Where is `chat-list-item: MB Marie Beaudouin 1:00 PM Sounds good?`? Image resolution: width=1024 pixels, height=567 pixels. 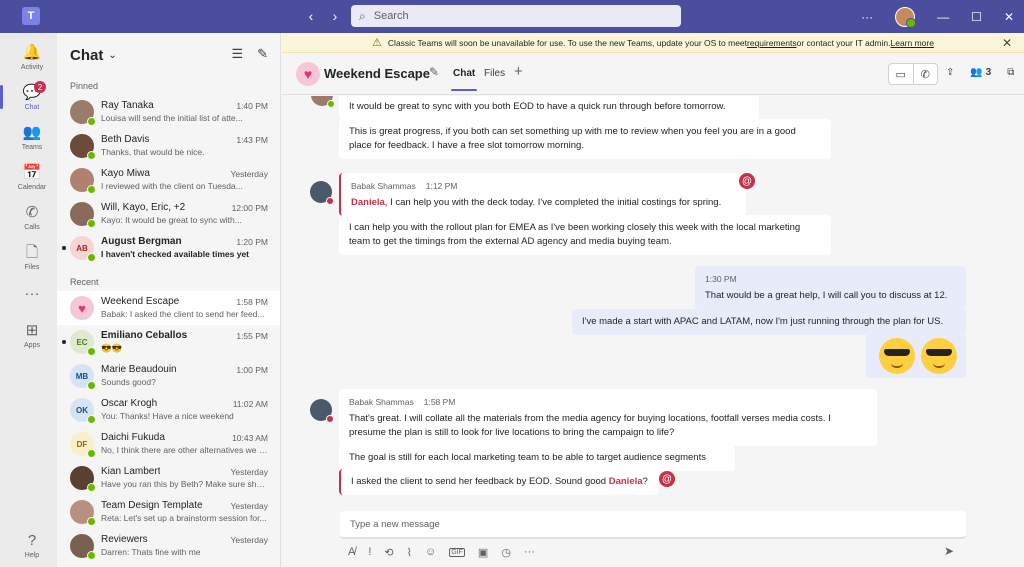 chat-list-item: MB Marie Beaudouin 1:00 PM Sounds good? is located at coordinates (168, 376).